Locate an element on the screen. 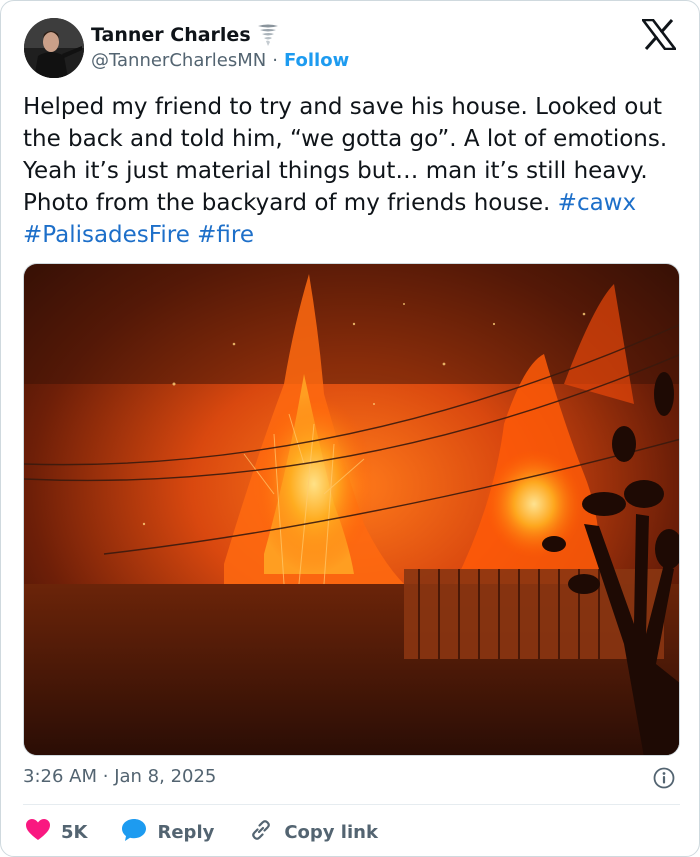  speech-bubble-icon is located at coordinates (134, 832).